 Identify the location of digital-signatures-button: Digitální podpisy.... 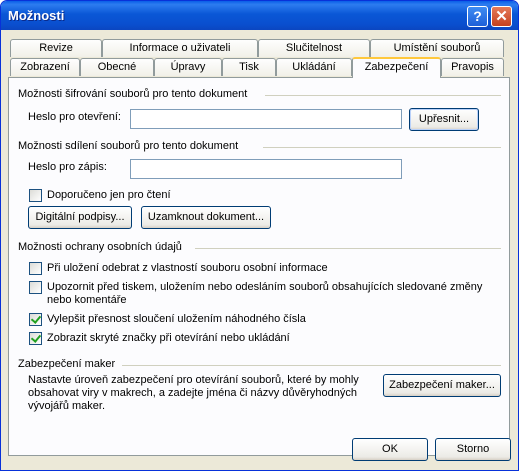
(80, 217).